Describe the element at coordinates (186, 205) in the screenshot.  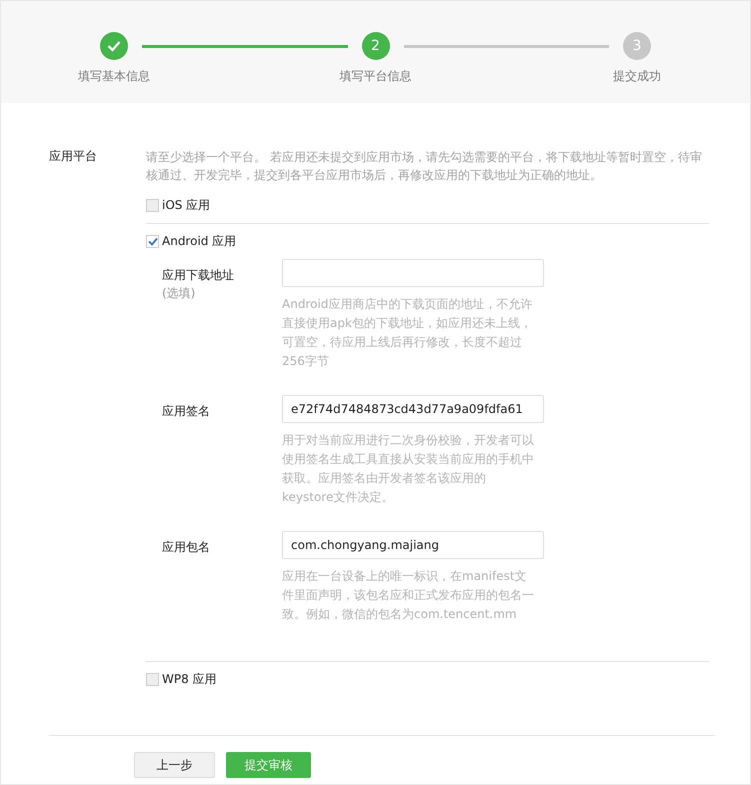
I see `checkbox-label: iOS 应用` at that location.